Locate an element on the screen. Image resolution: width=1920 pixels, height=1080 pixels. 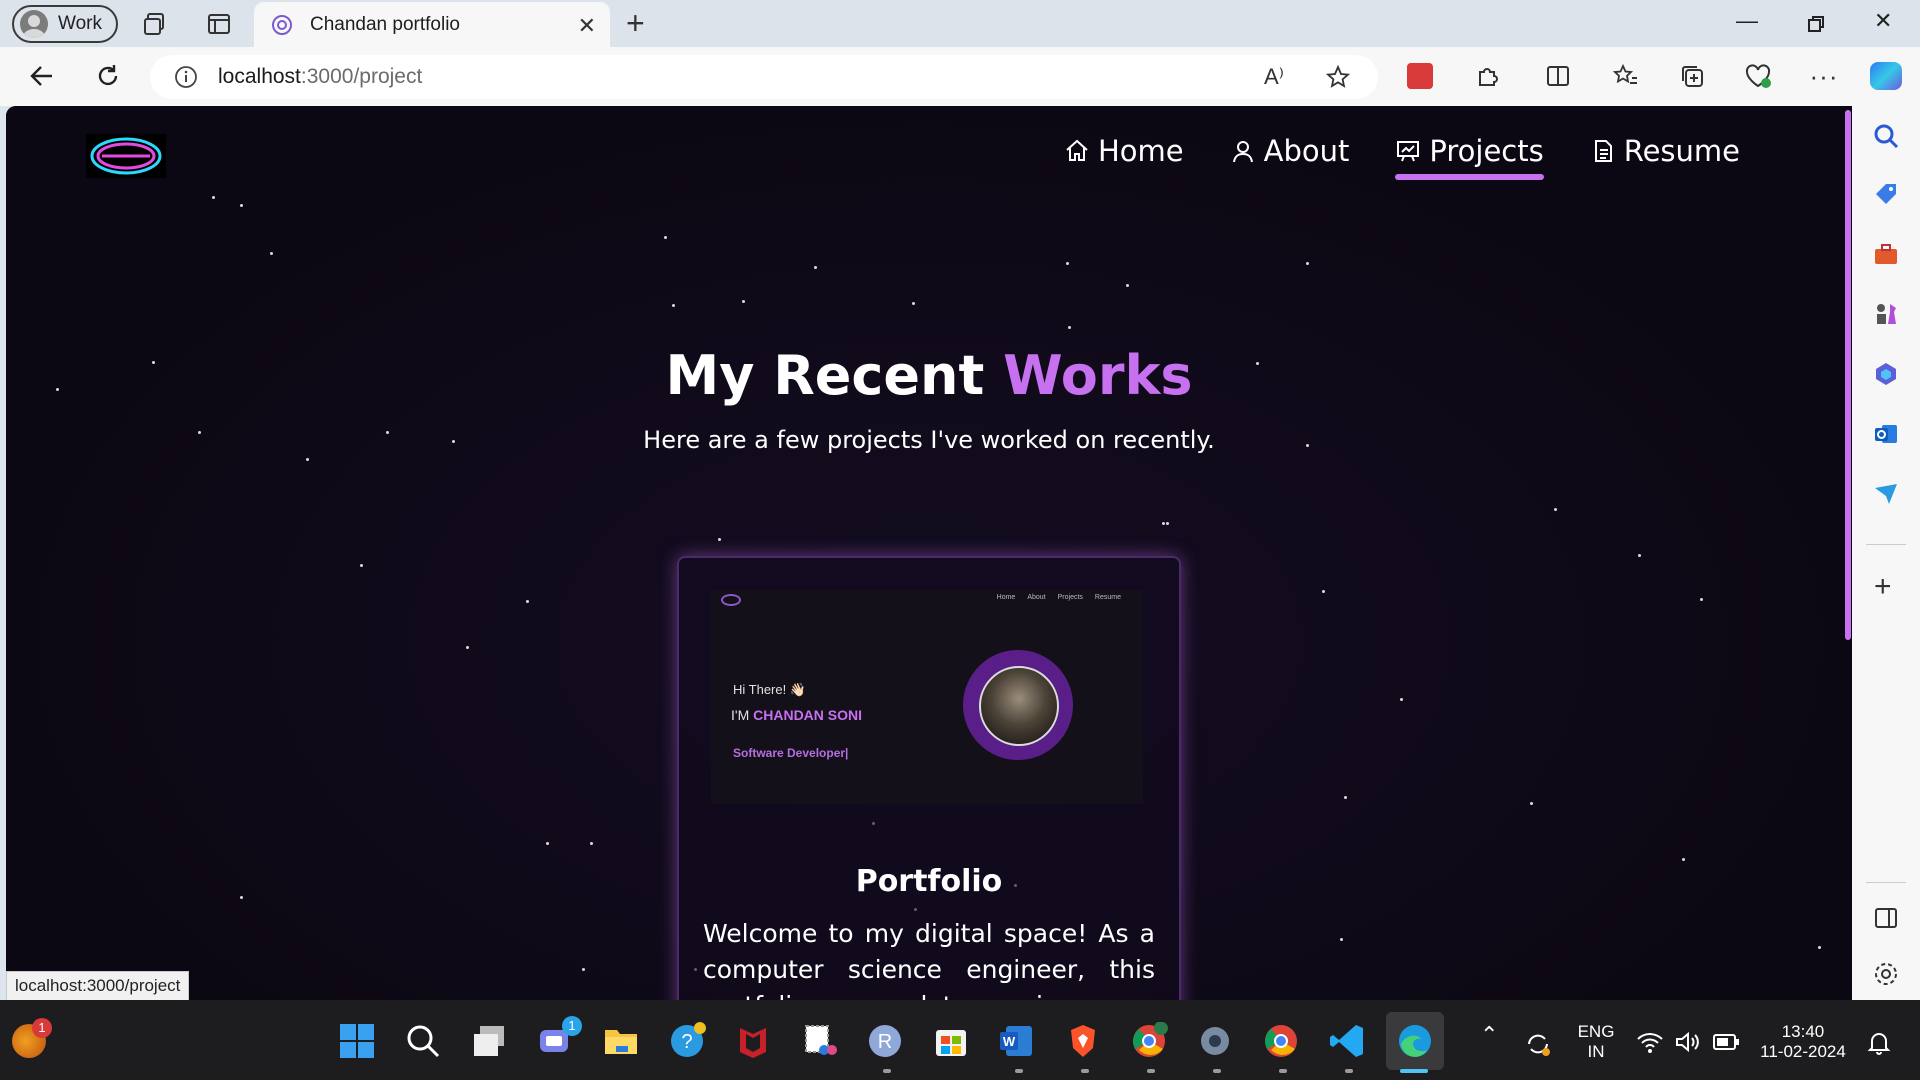
brave-browser-icon is located at coordinates (1083, 1041).